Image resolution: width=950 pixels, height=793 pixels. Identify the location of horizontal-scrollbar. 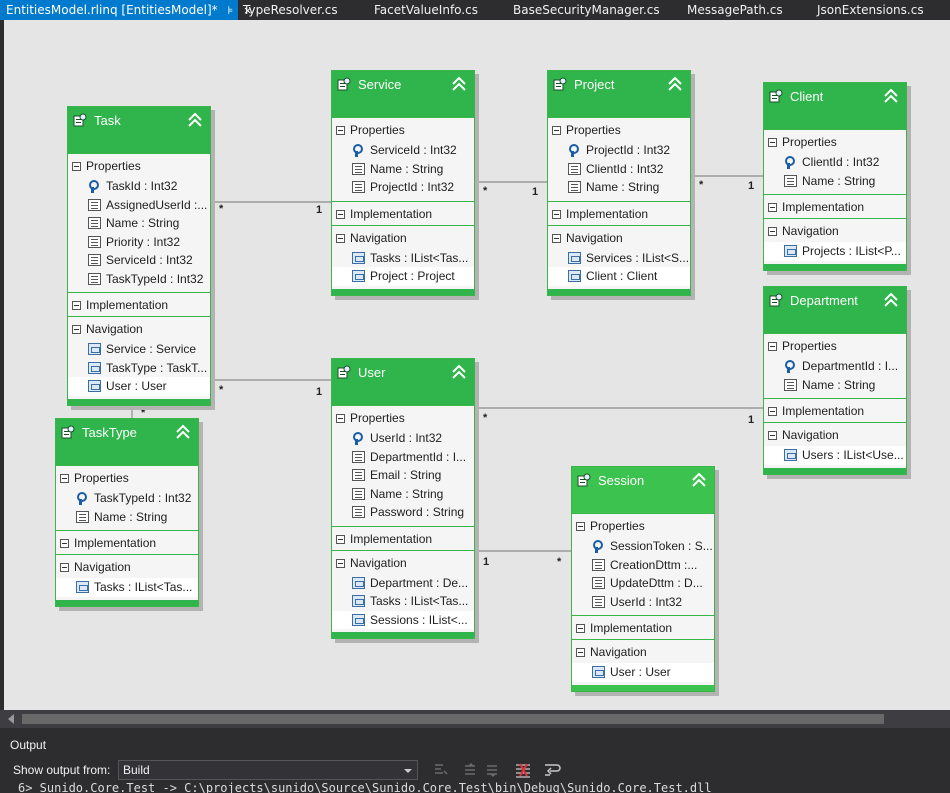
(475, 719).